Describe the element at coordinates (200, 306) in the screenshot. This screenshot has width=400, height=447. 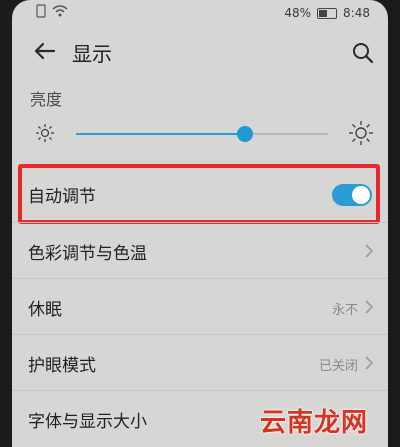
I see `sleep-row: 休眠 永不` at that location.